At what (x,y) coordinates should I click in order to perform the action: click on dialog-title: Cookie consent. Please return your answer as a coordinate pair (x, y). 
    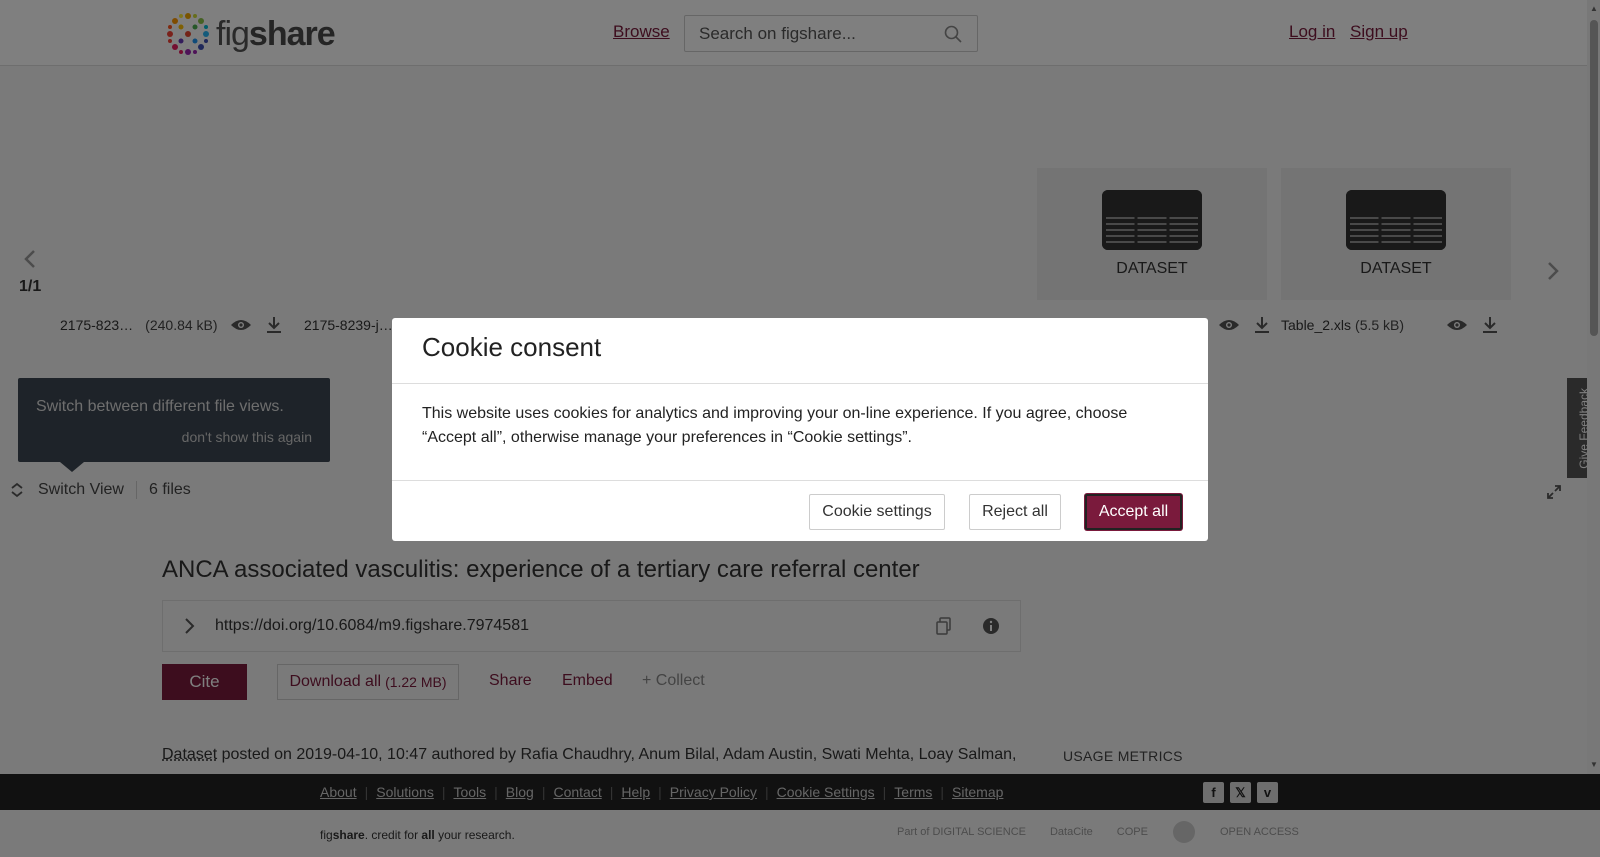
    Looking at the image, I should click on (512, 347).